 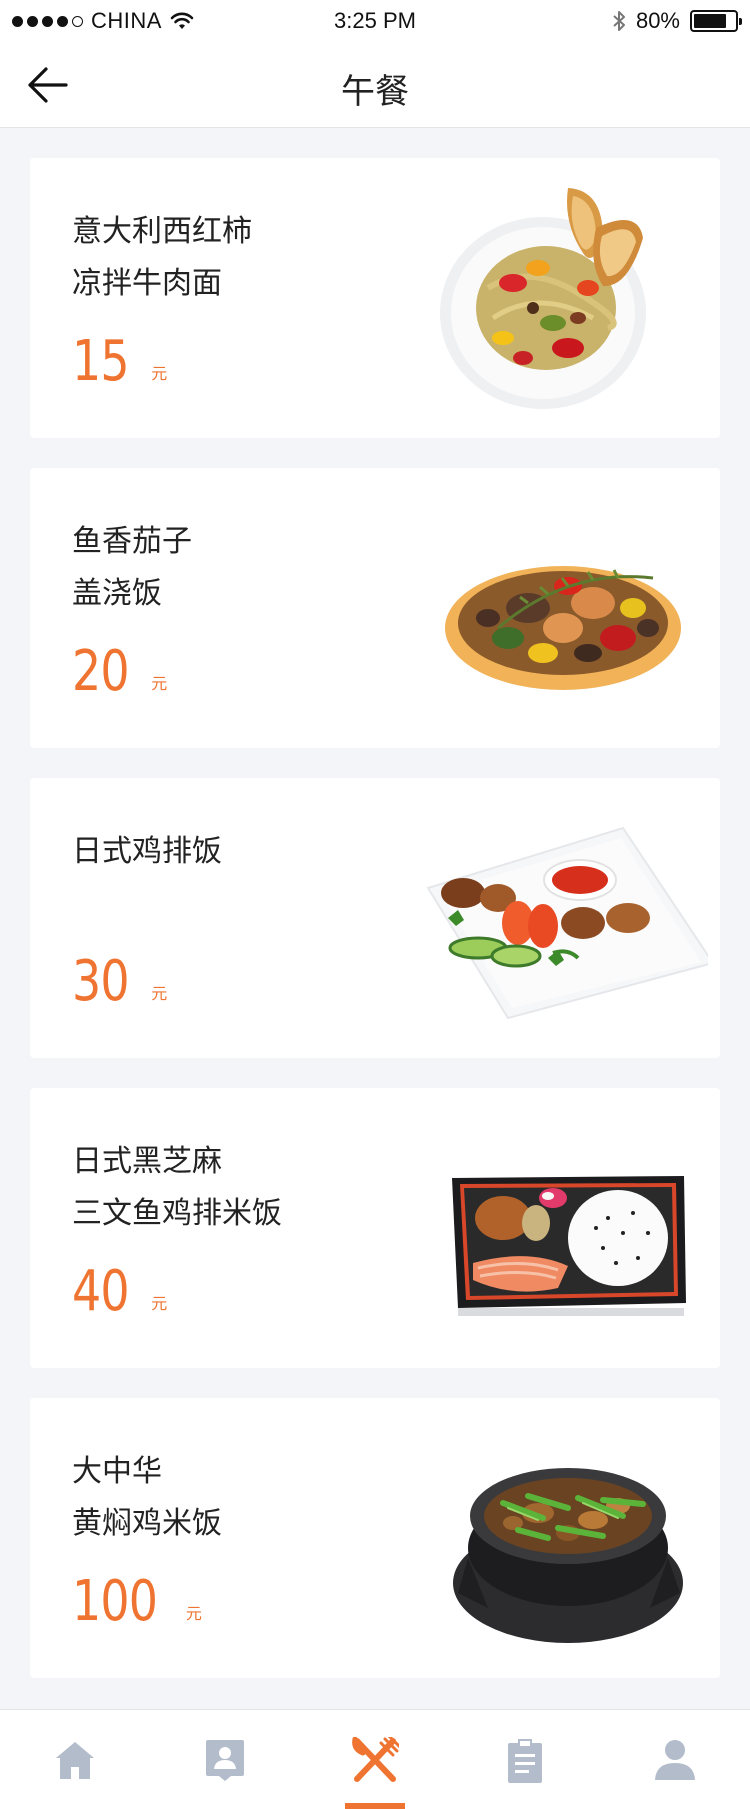 I want to click on home-icon, so click(x=75, y=1760).